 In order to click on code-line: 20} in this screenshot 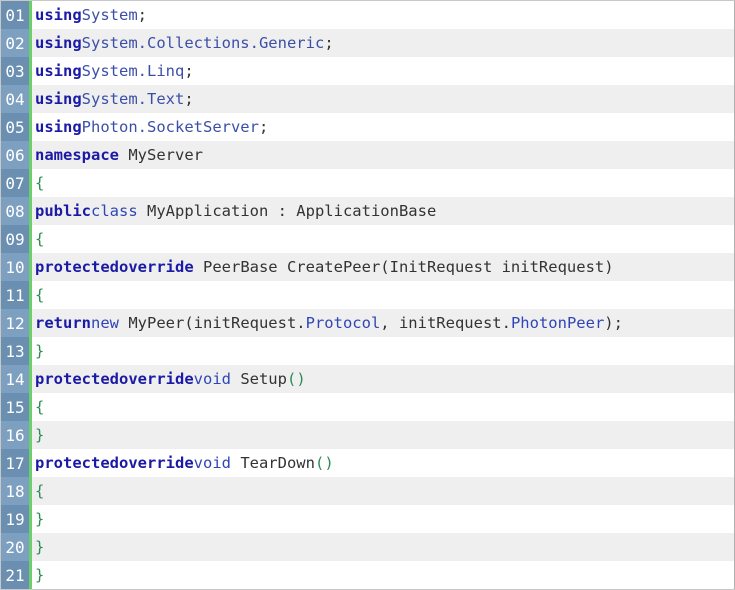, I will do `click(367, 547)`.